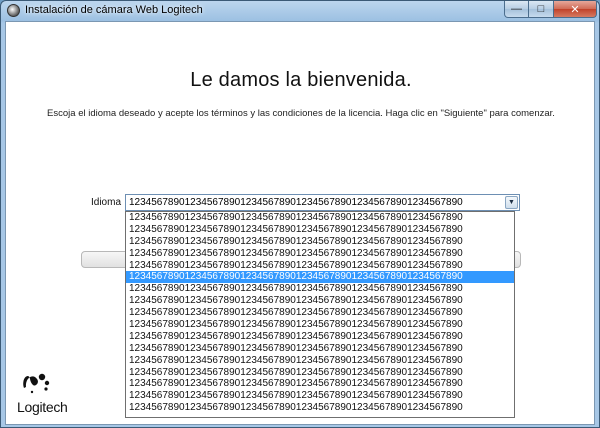 This screenshot has width=600, height=428. What do you see at coordinates (36, 383) in the screenshot?
I see `logitech-logo-icon` at bounding box center [36, 383].